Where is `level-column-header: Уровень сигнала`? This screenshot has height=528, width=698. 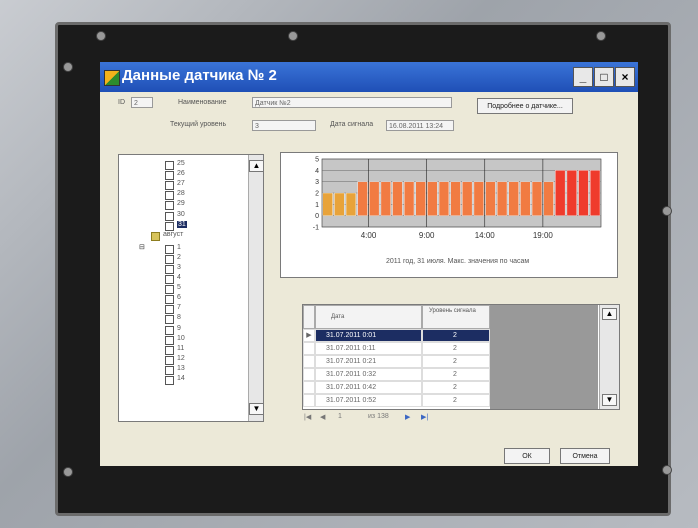 level-column-header: Уровень сигнала is located at coordinates (456, 317).